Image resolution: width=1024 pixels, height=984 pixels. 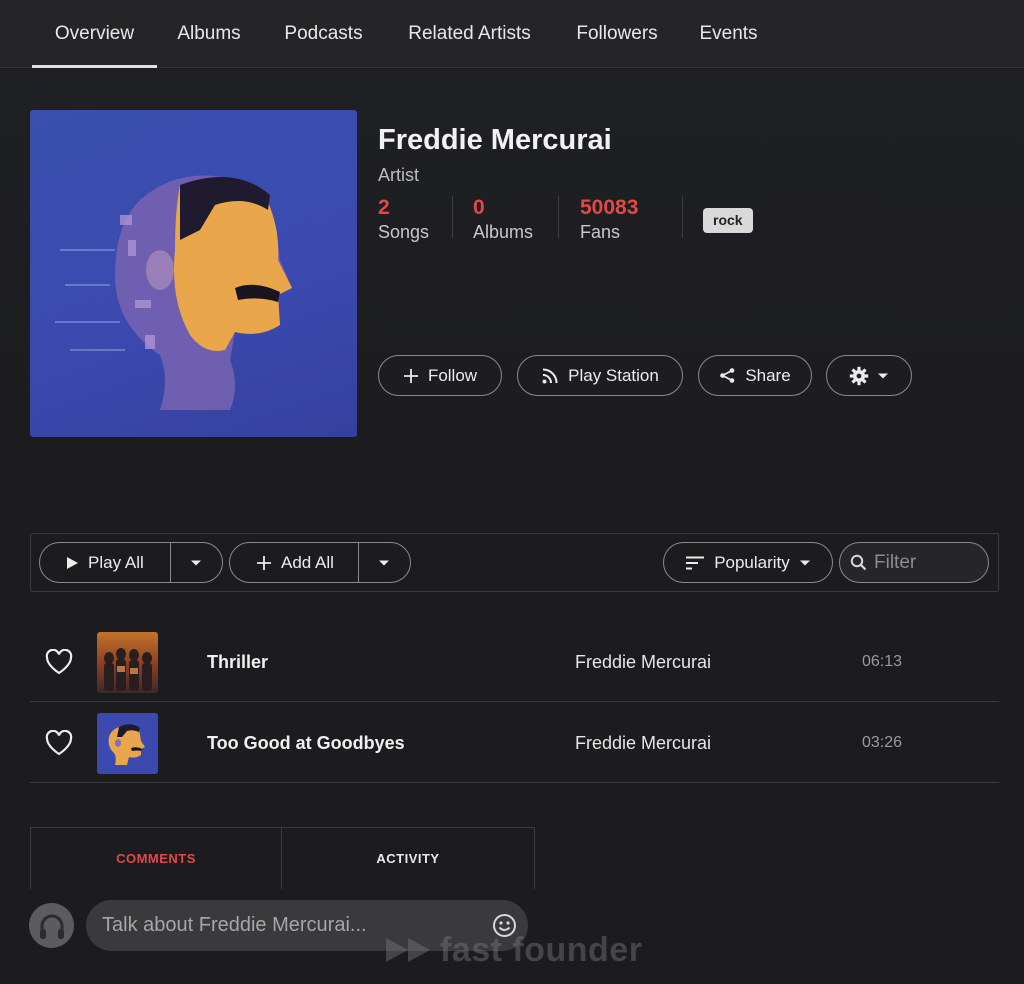 What do you see at coordinates (479, 207) in the screenshot?
I see `stat-albums-value: 0` at bounding box center [479, 207].